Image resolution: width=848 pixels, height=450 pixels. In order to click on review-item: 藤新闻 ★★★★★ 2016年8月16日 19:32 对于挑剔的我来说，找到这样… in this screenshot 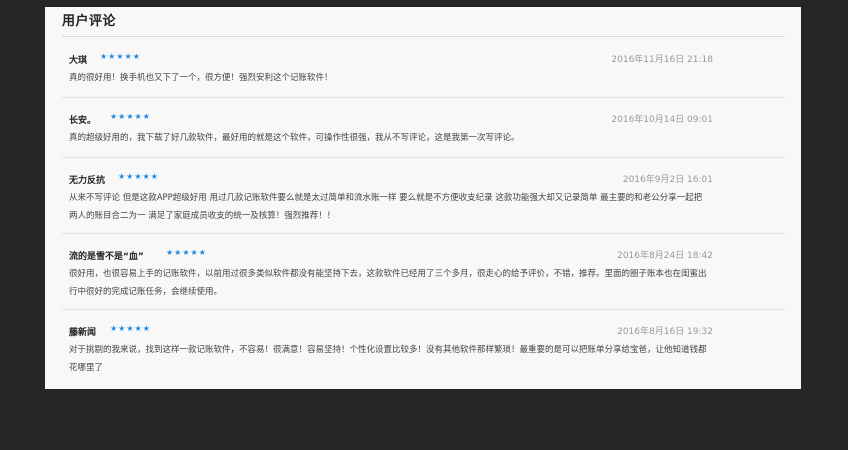, I will do `click(423, 348)`.